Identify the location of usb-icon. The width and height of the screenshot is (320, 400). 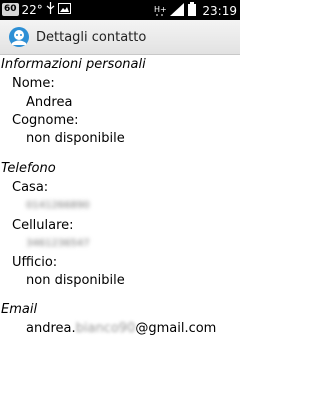
(50, 9).